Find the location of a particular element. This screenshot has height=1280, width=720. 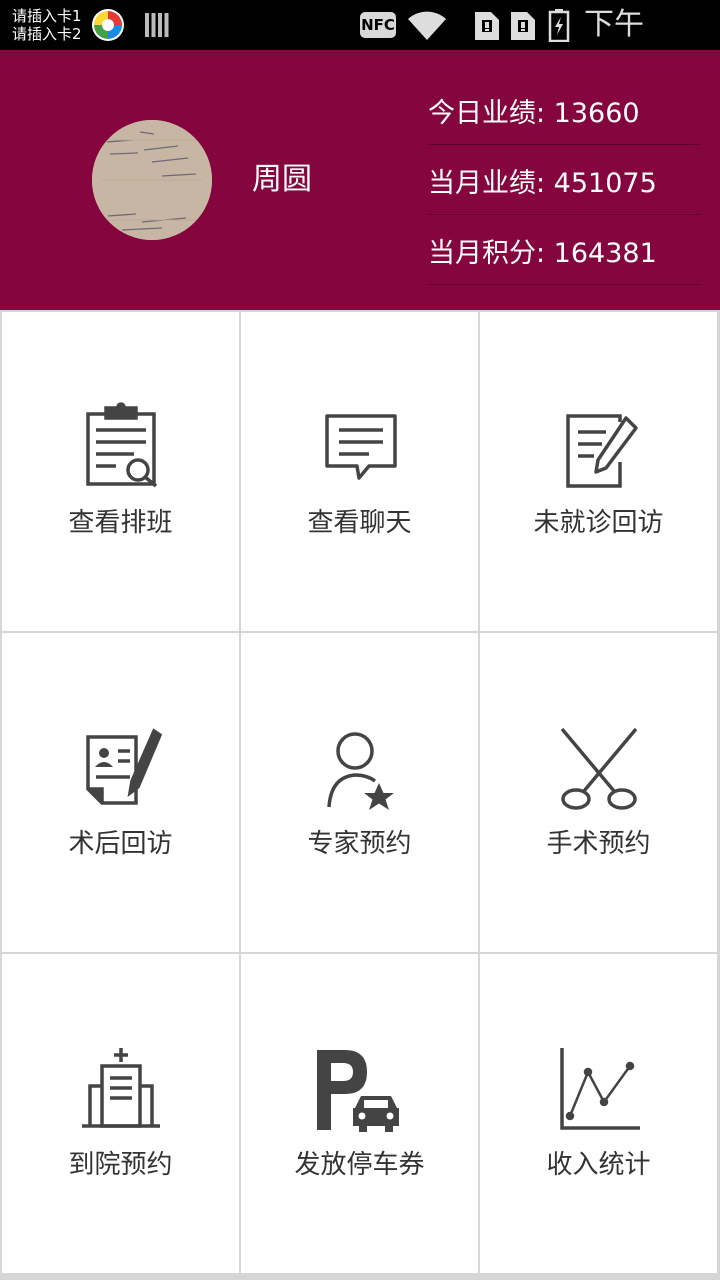

status-bar: 请插入卡1 请插入卡2 NFC 下午 2:30 is located at coordinates (360, 41).